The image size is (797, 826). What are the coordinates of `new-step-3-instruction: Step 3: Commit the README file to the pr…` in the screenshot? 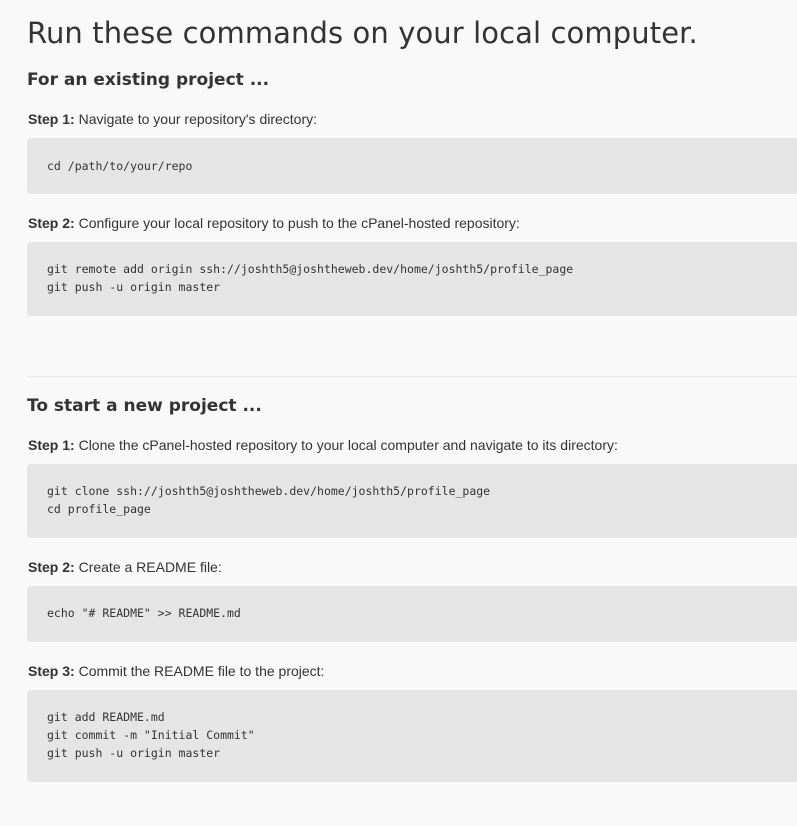 It's located at (176, 671).